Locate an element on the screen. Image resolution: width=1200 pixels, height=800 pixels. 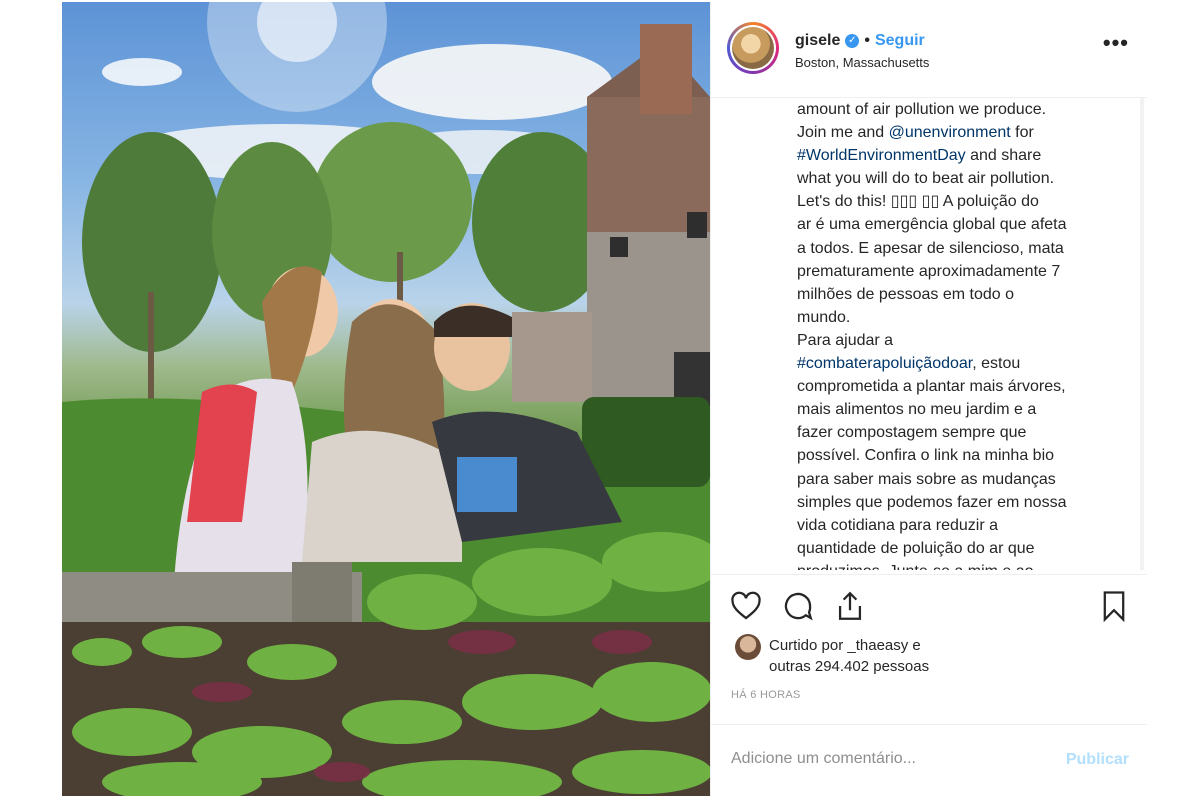
caption-line: quantidade de poluição do ar que is located at coordinates (916, 548).